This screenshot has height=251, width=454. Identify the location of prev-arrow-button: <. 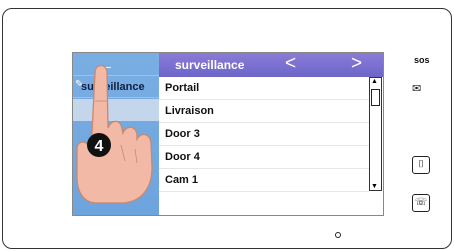
(290, 64).